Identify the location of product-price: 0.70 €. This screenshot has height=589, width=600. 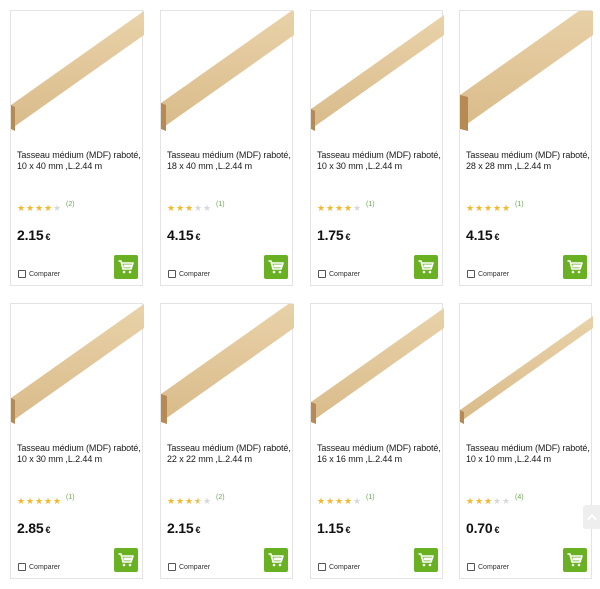
(482, 528).